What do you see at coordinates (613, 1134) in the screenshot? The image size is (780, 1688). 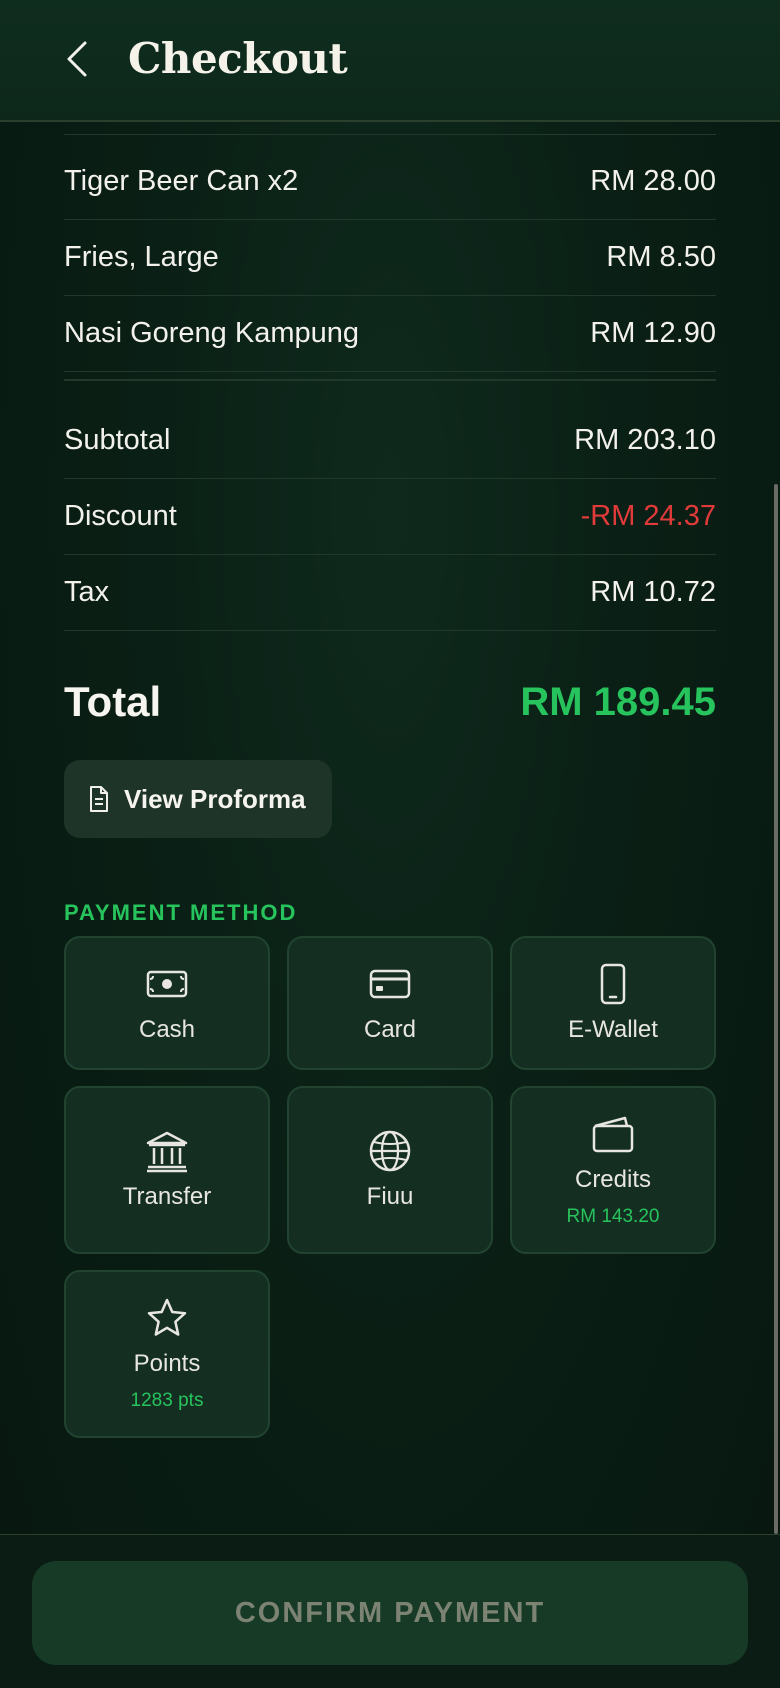 I see `wallet-icon` at bounding box center [613, 1134].